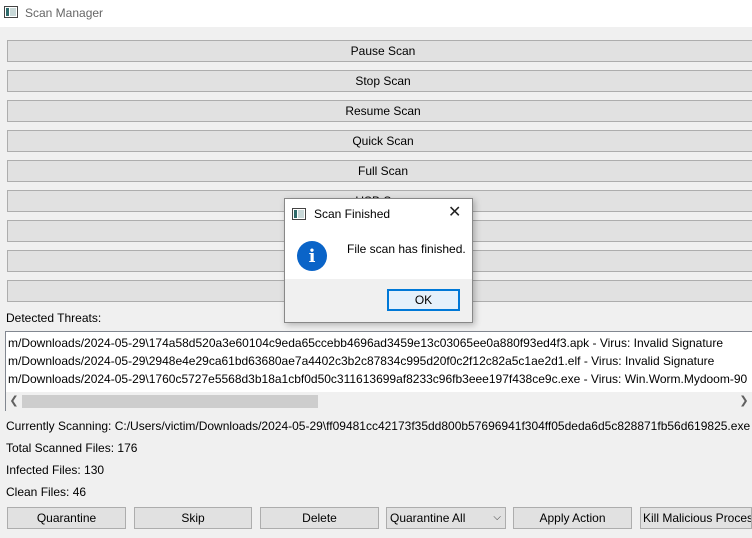 The width and height of the screenshot is (752, 538). Describe the element at coordinates (46, 492) in the screenshot. I see `clean-files-text: Clean Files: 46` at that location.